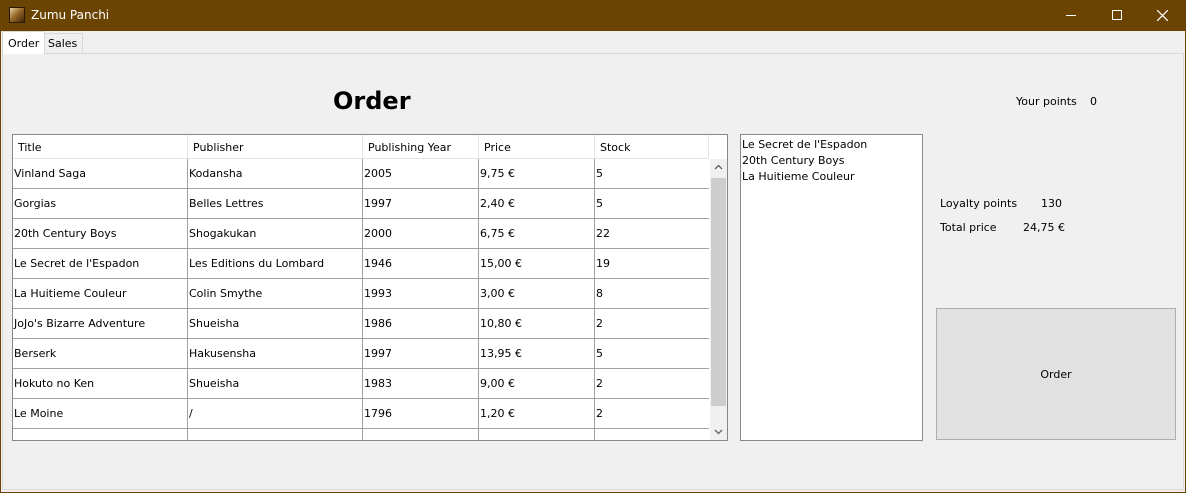 This screenshot has height=493, width=1186. What do you see at coordinates (275, 234) in the screenshot?
I see `cell-publisher: Shogakukan` at bounding box center [275, 234].